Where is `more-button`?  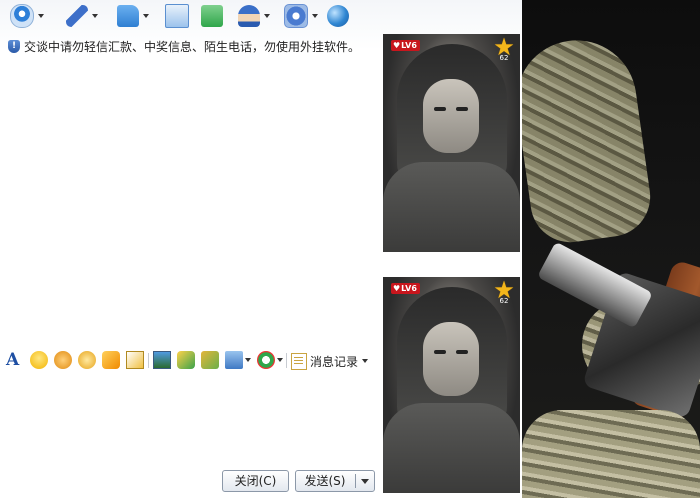 more-button is located at coordinates (338, 16).